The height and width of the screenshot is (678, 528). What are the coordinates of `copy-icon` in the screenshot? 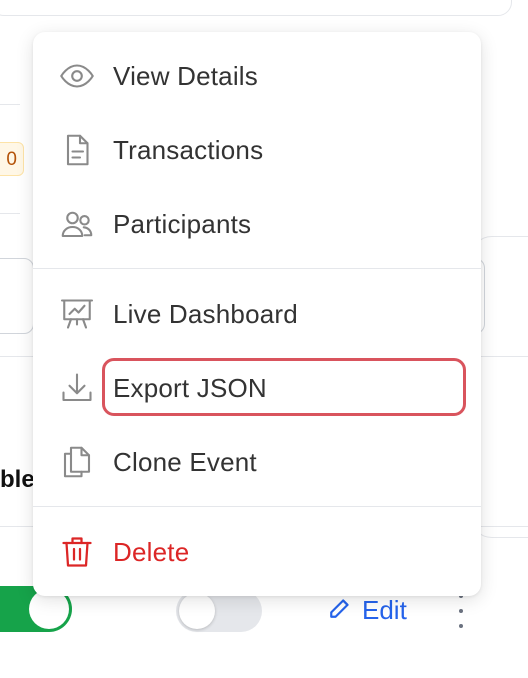 It's located at (77, 462).